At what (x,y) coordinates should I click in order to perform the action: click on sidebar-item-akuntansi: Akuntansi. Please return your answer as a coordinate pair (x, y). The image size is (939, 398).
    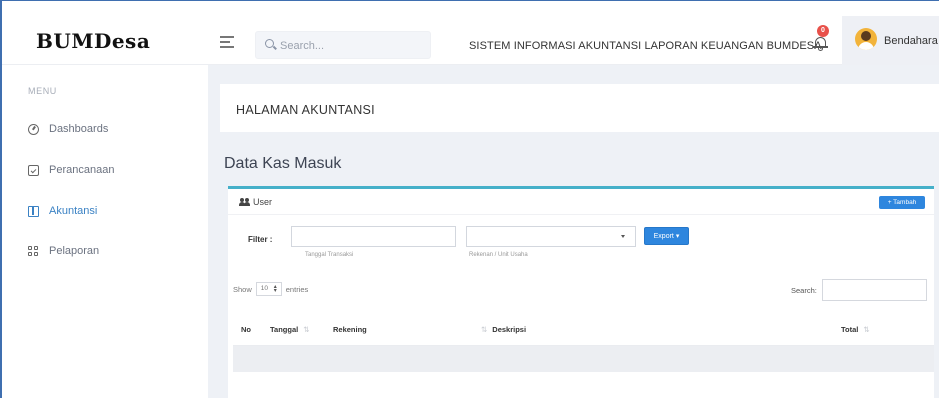
    Looking at the image, I should click on (62, 211).